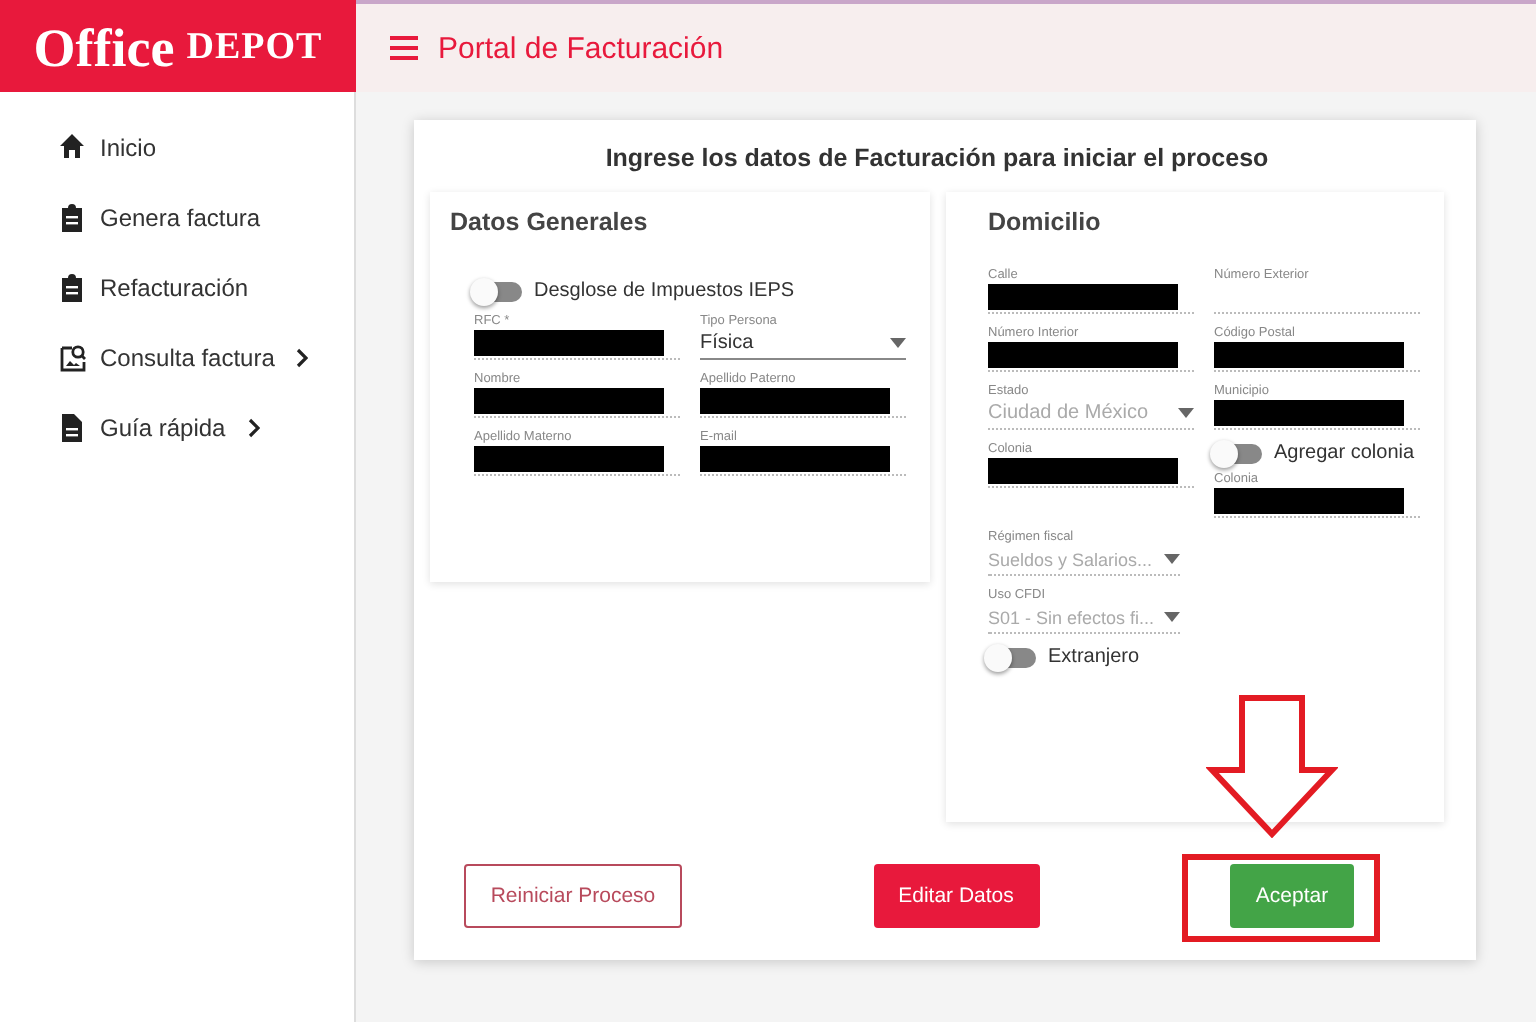 The image size is (1536, 1022). Describe the element at coordinates (550, 222) in the screenshot. I see `section-title: Datos Generales` at that location.